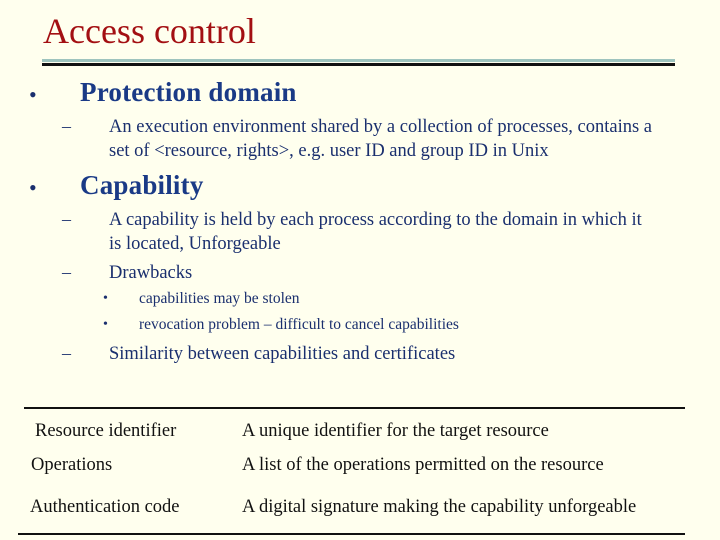 Image resolution: width=720 pixels, height=540 pixels. Describe the element at coordinates (72, 465) in the screenshot. I see `table-cell-field: Operations` at that location.